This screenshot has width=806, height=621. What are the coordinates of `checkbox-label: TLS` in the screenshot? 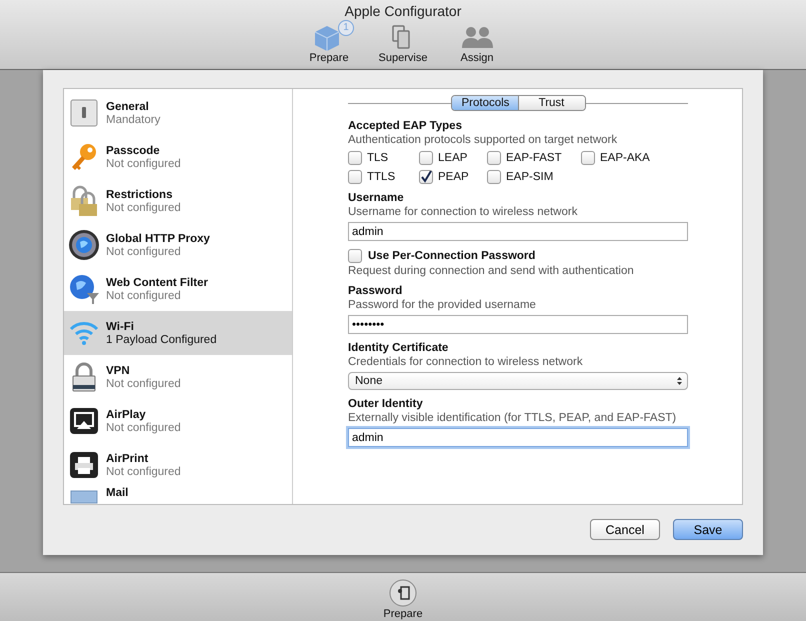 It's located at (377, 158).